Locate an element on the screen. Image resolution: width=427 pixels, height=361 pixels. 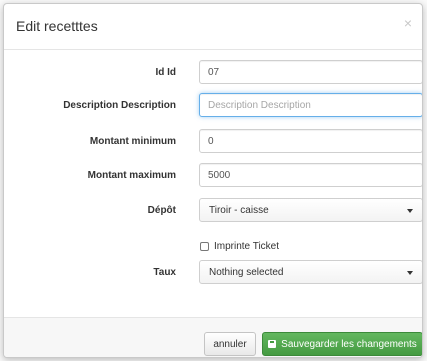
taux-selected-value: Nothing selected is located at coordinates (246, 272).